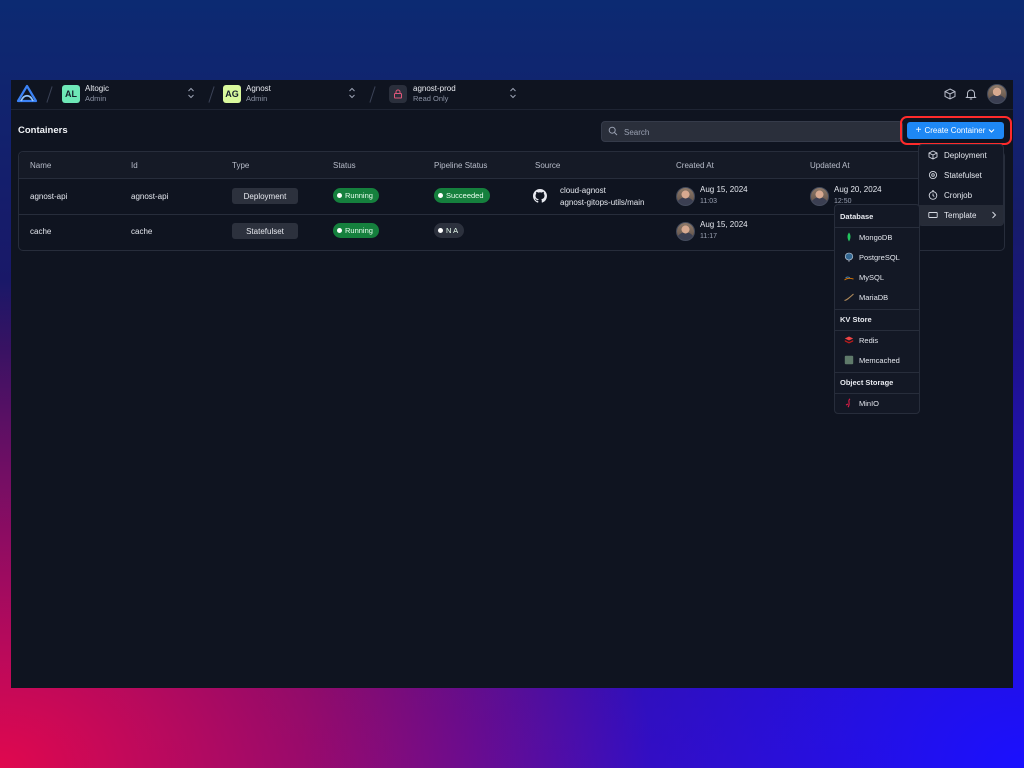  Describe the element at coordinates (602, 202) in the screenshot. I see `source-branch: agnost-gitops-utils/main` at that location.